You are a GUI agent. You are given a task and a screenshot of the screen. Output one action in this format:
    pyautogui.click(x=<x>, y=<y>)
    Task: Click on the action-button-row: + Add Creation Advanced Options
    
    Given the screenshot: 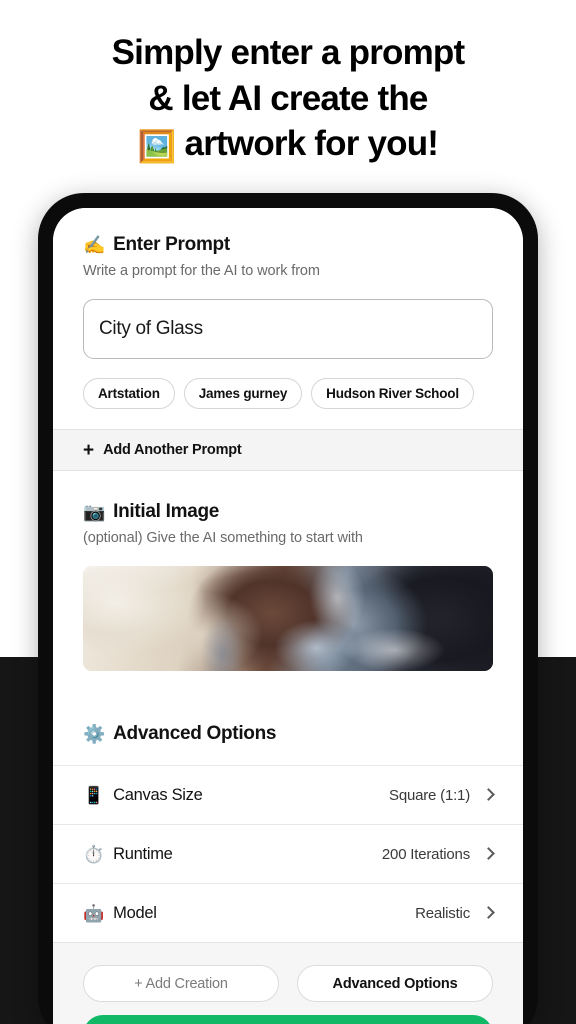 What is the action you would take?
    pyautogui.click(x=288, y=983)
    